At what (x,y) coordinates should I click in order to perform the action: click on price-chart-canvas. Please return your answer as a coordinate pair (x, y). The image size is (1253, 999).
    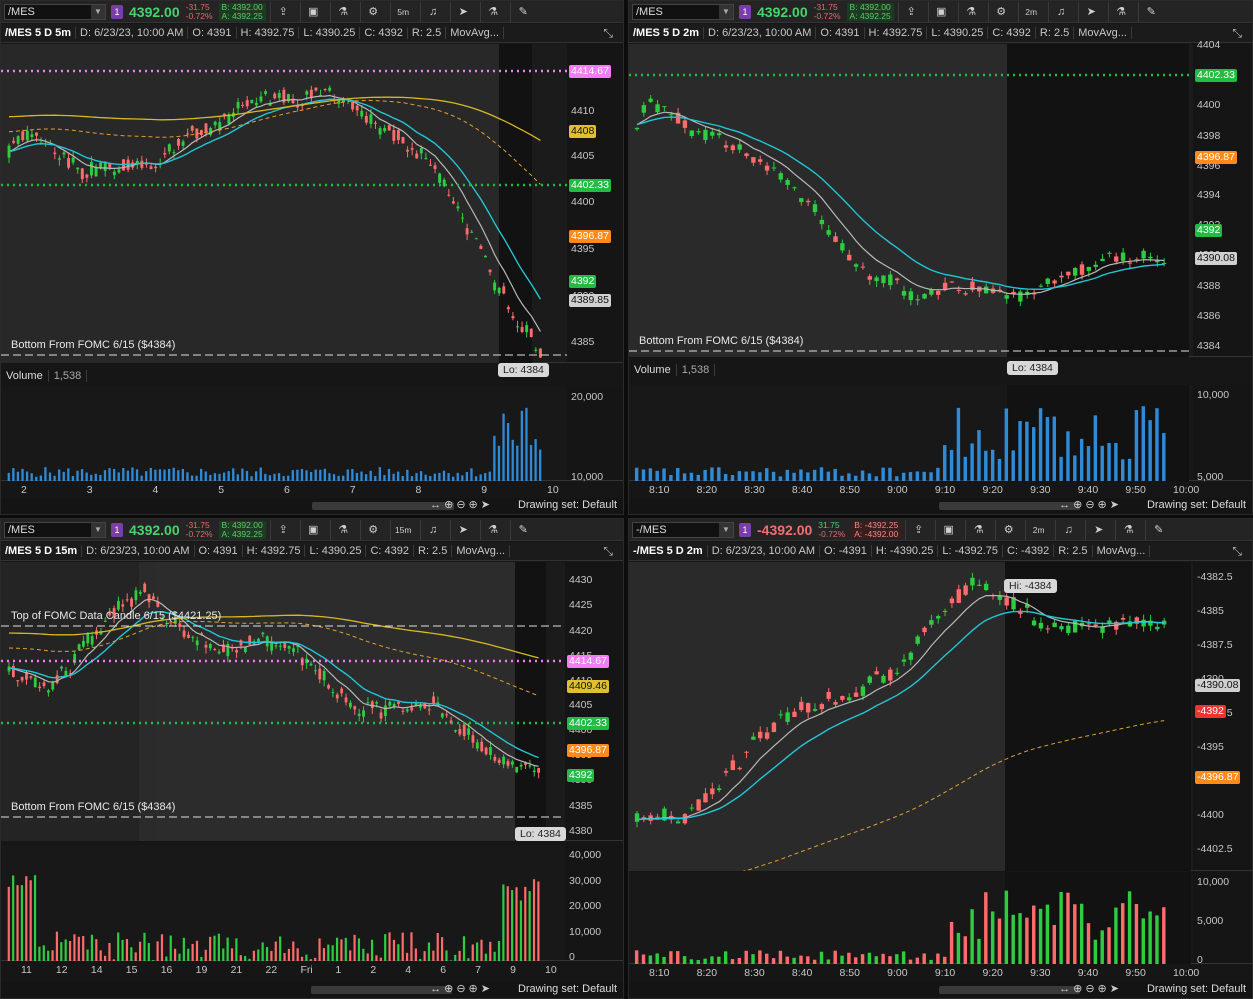
    Looking at the image, I should click on (284, 203).